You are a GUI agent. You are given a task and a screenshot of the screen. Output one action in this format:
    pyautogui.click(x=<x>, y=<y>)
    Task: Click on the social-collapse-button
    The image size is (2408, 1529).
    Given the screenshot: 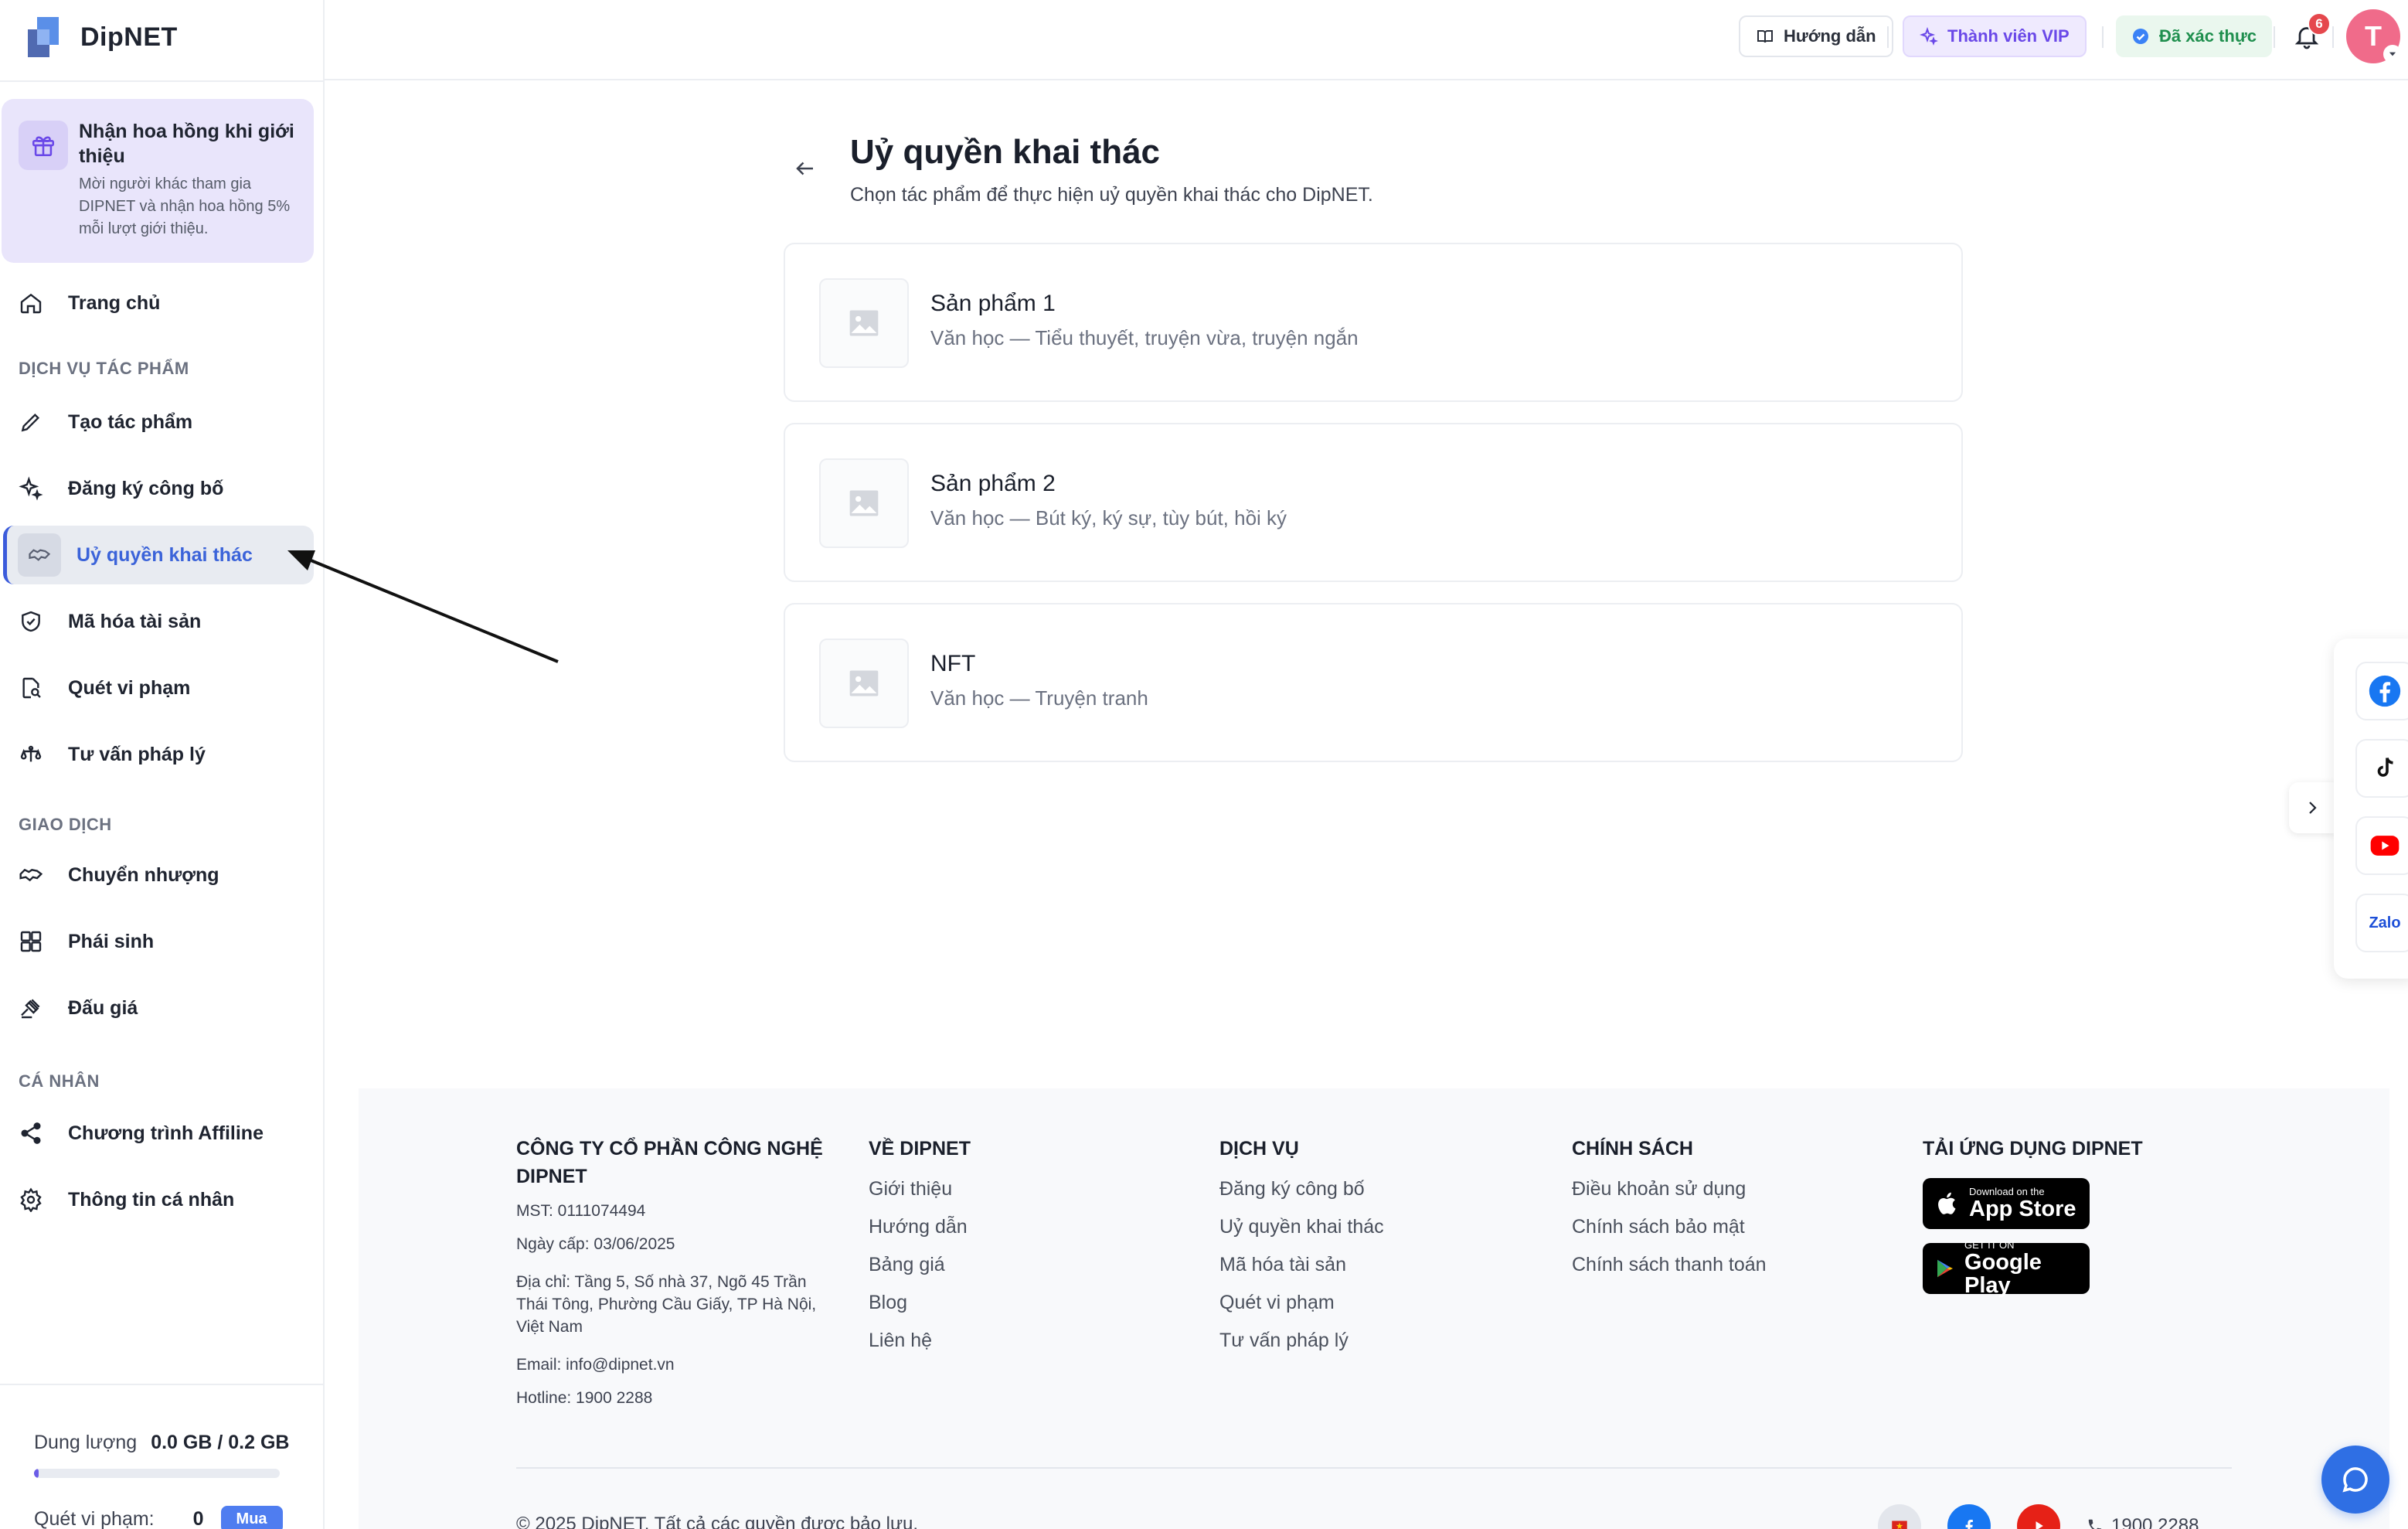 What is the action you would take?
    pyautogui.click(x=2312, y=808)
    